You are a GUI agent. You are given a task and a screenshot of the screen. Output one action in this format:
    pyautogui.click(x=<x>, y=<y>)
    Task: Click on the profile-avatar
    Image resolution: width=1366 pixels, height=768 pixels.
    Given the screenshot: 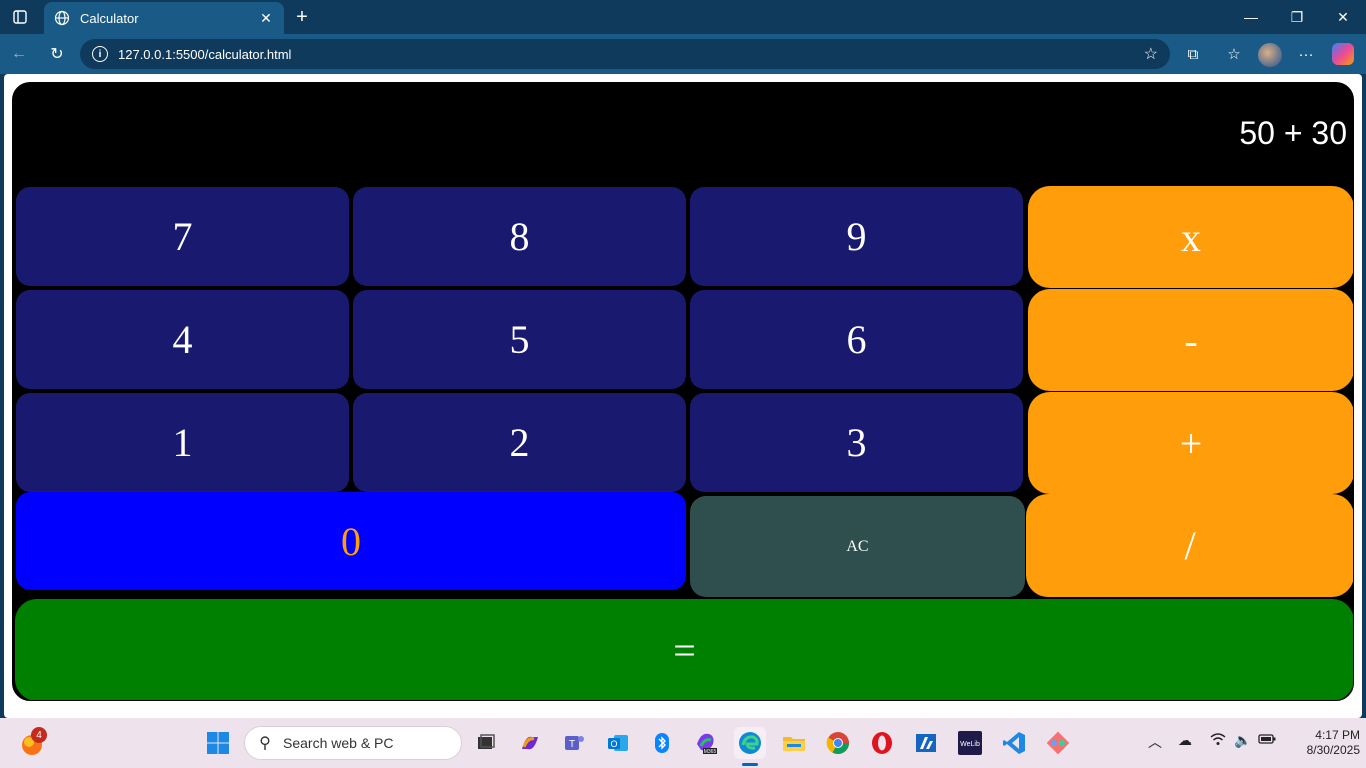 What is the action you would take?
    pyautogui.click(x=1270, y=55)
    